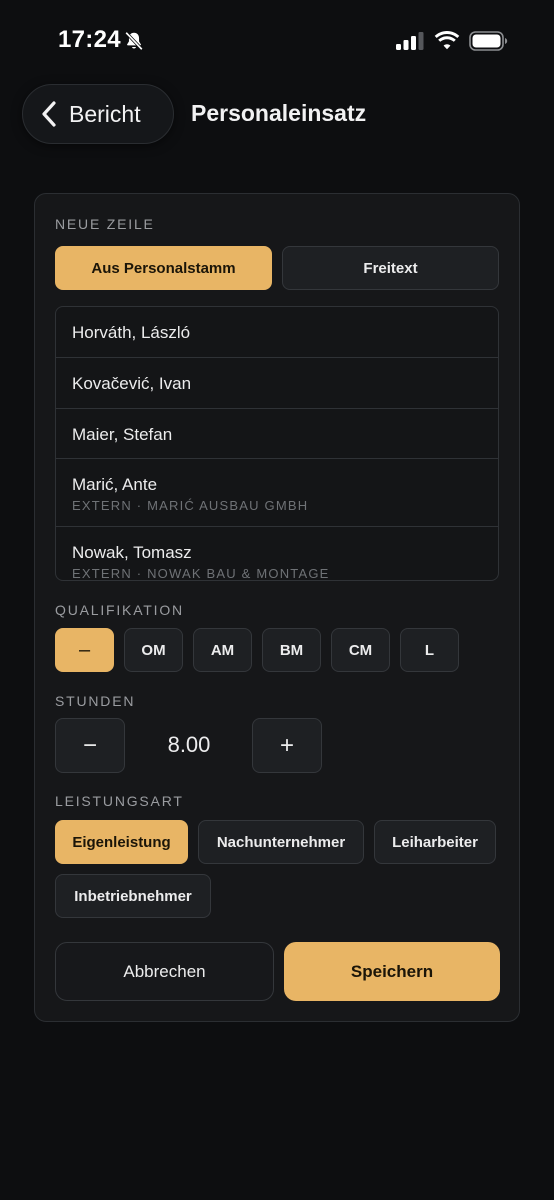  Describe the element at coordinates (222, 650) in the screenshot. I see `qualification-option-am: AM` at that location.